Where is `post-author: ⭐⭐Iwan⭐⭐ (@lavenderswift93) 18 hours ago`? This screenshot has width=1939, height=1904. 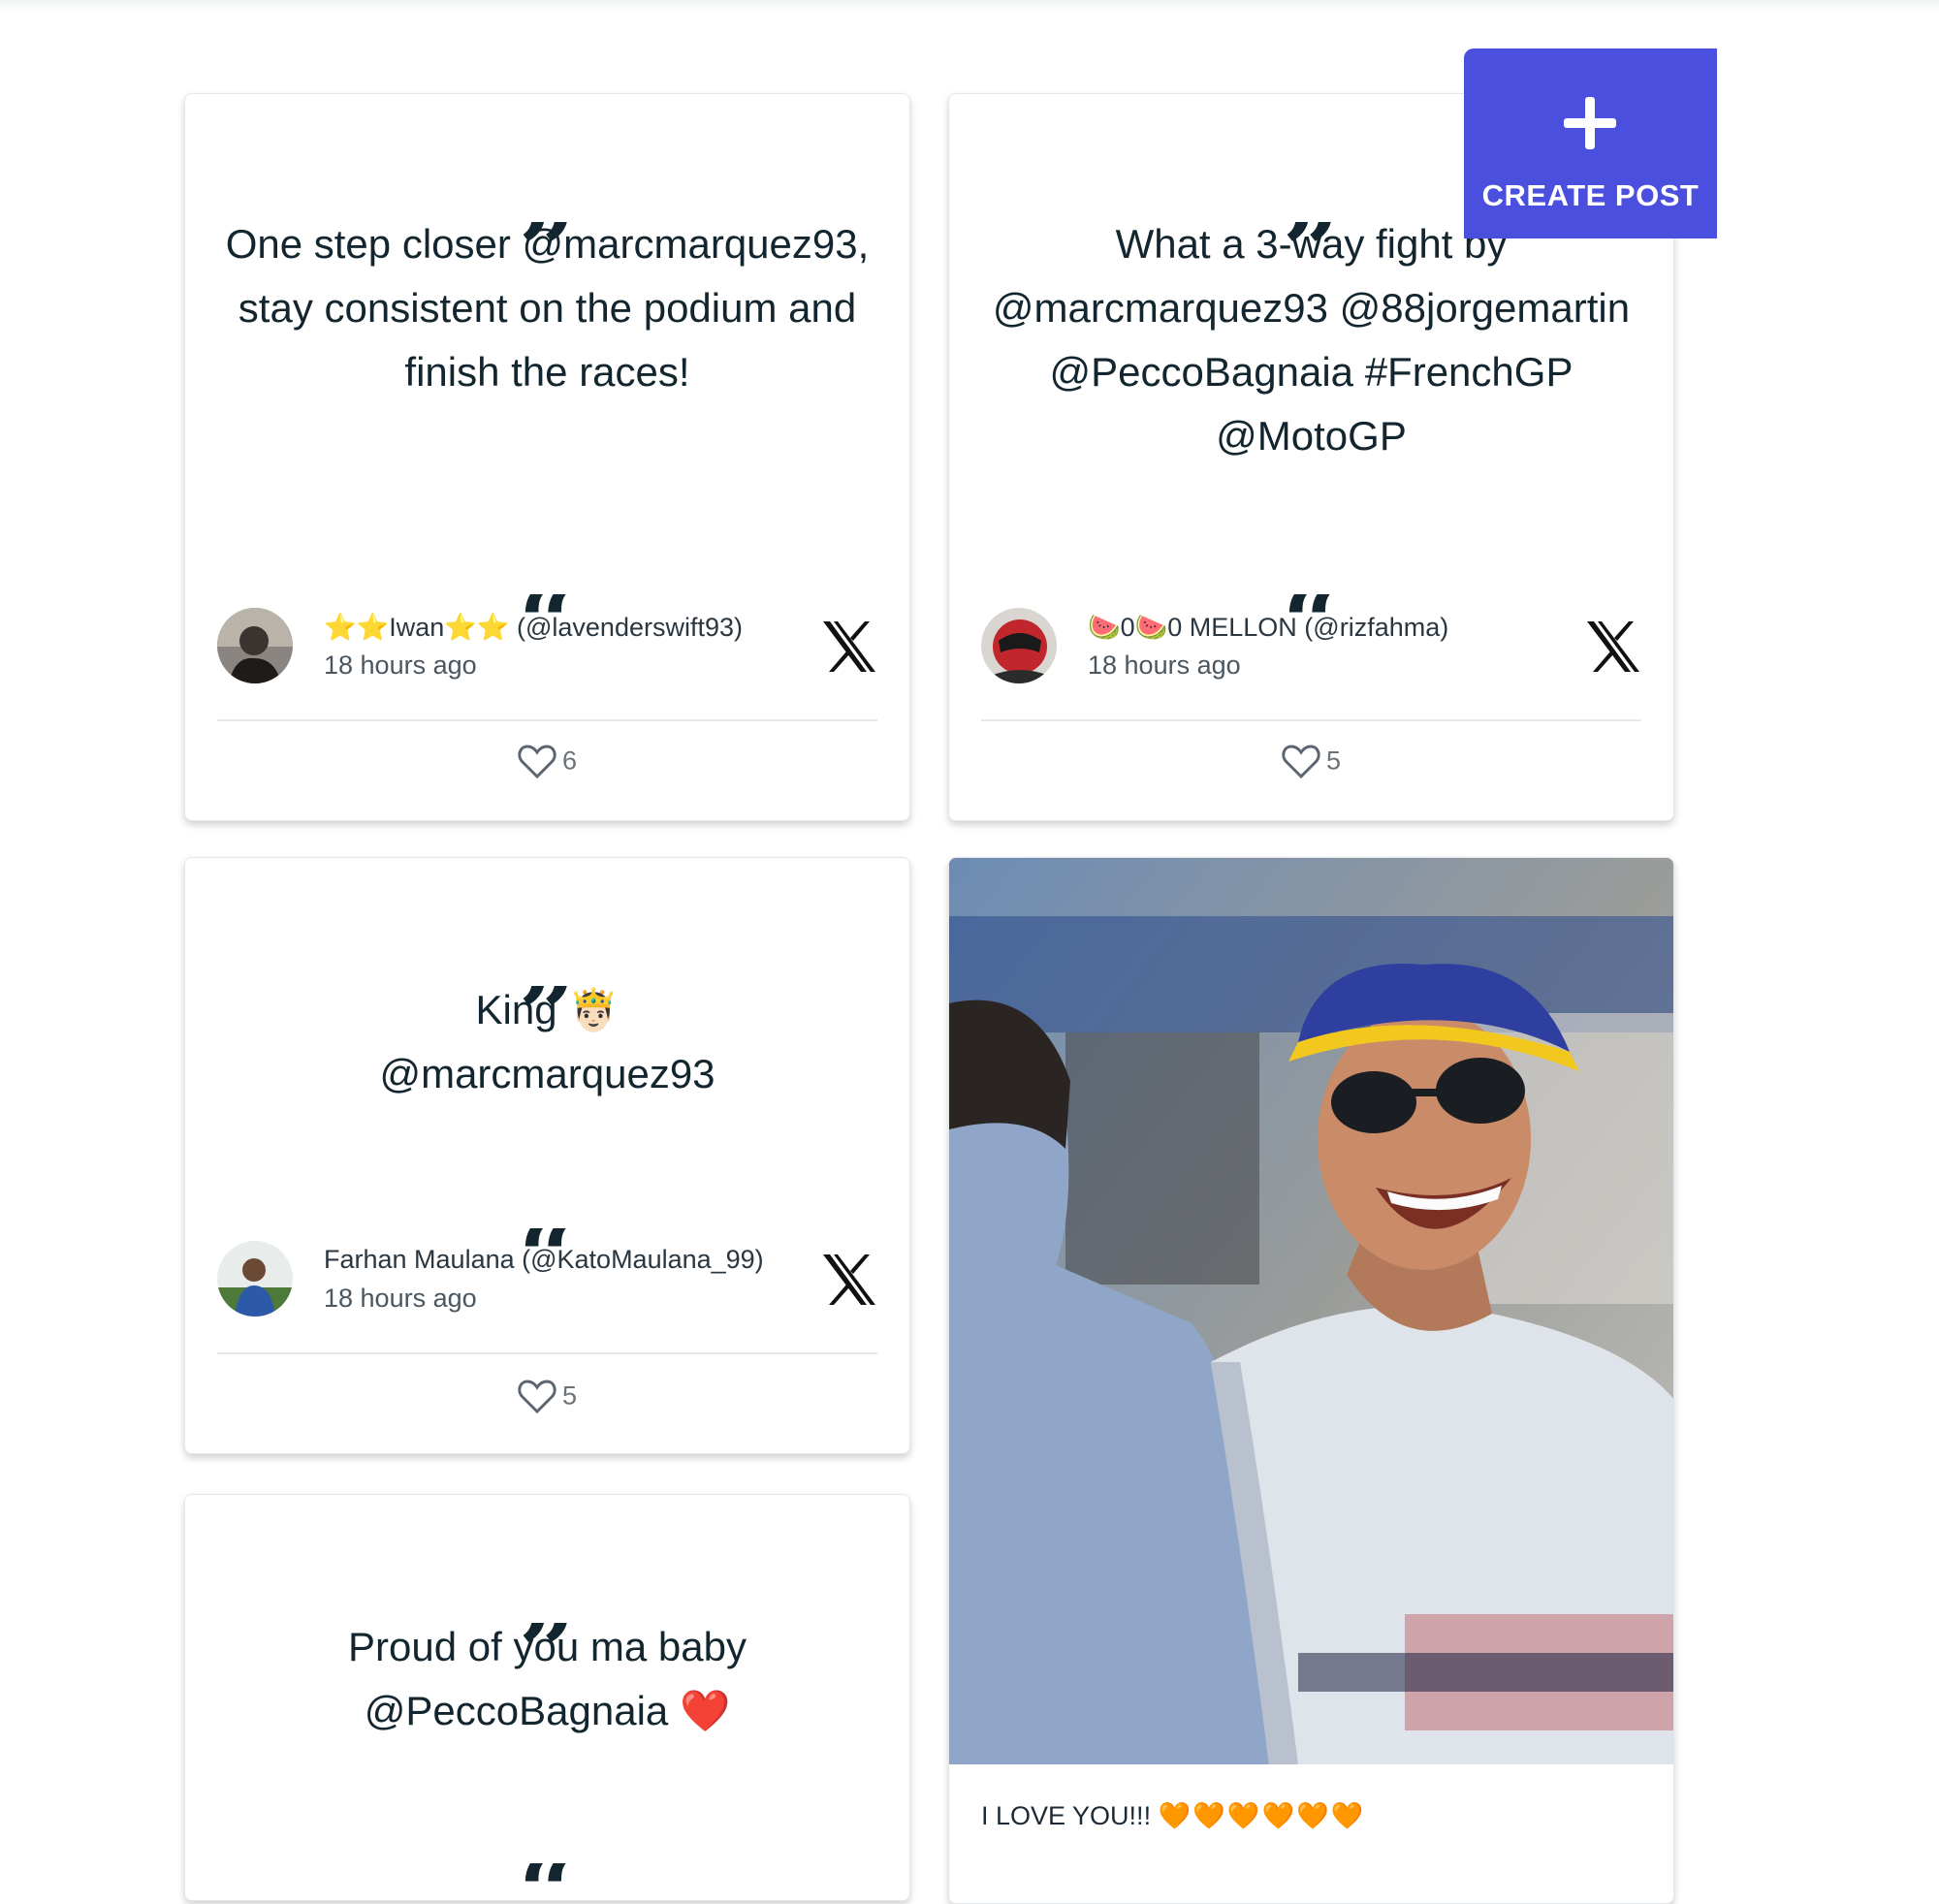
post-author: ⭐⭐Iwan⭐⭐ (@lavenderswift93) 18 hours ago is located at coordinates (547, 646).